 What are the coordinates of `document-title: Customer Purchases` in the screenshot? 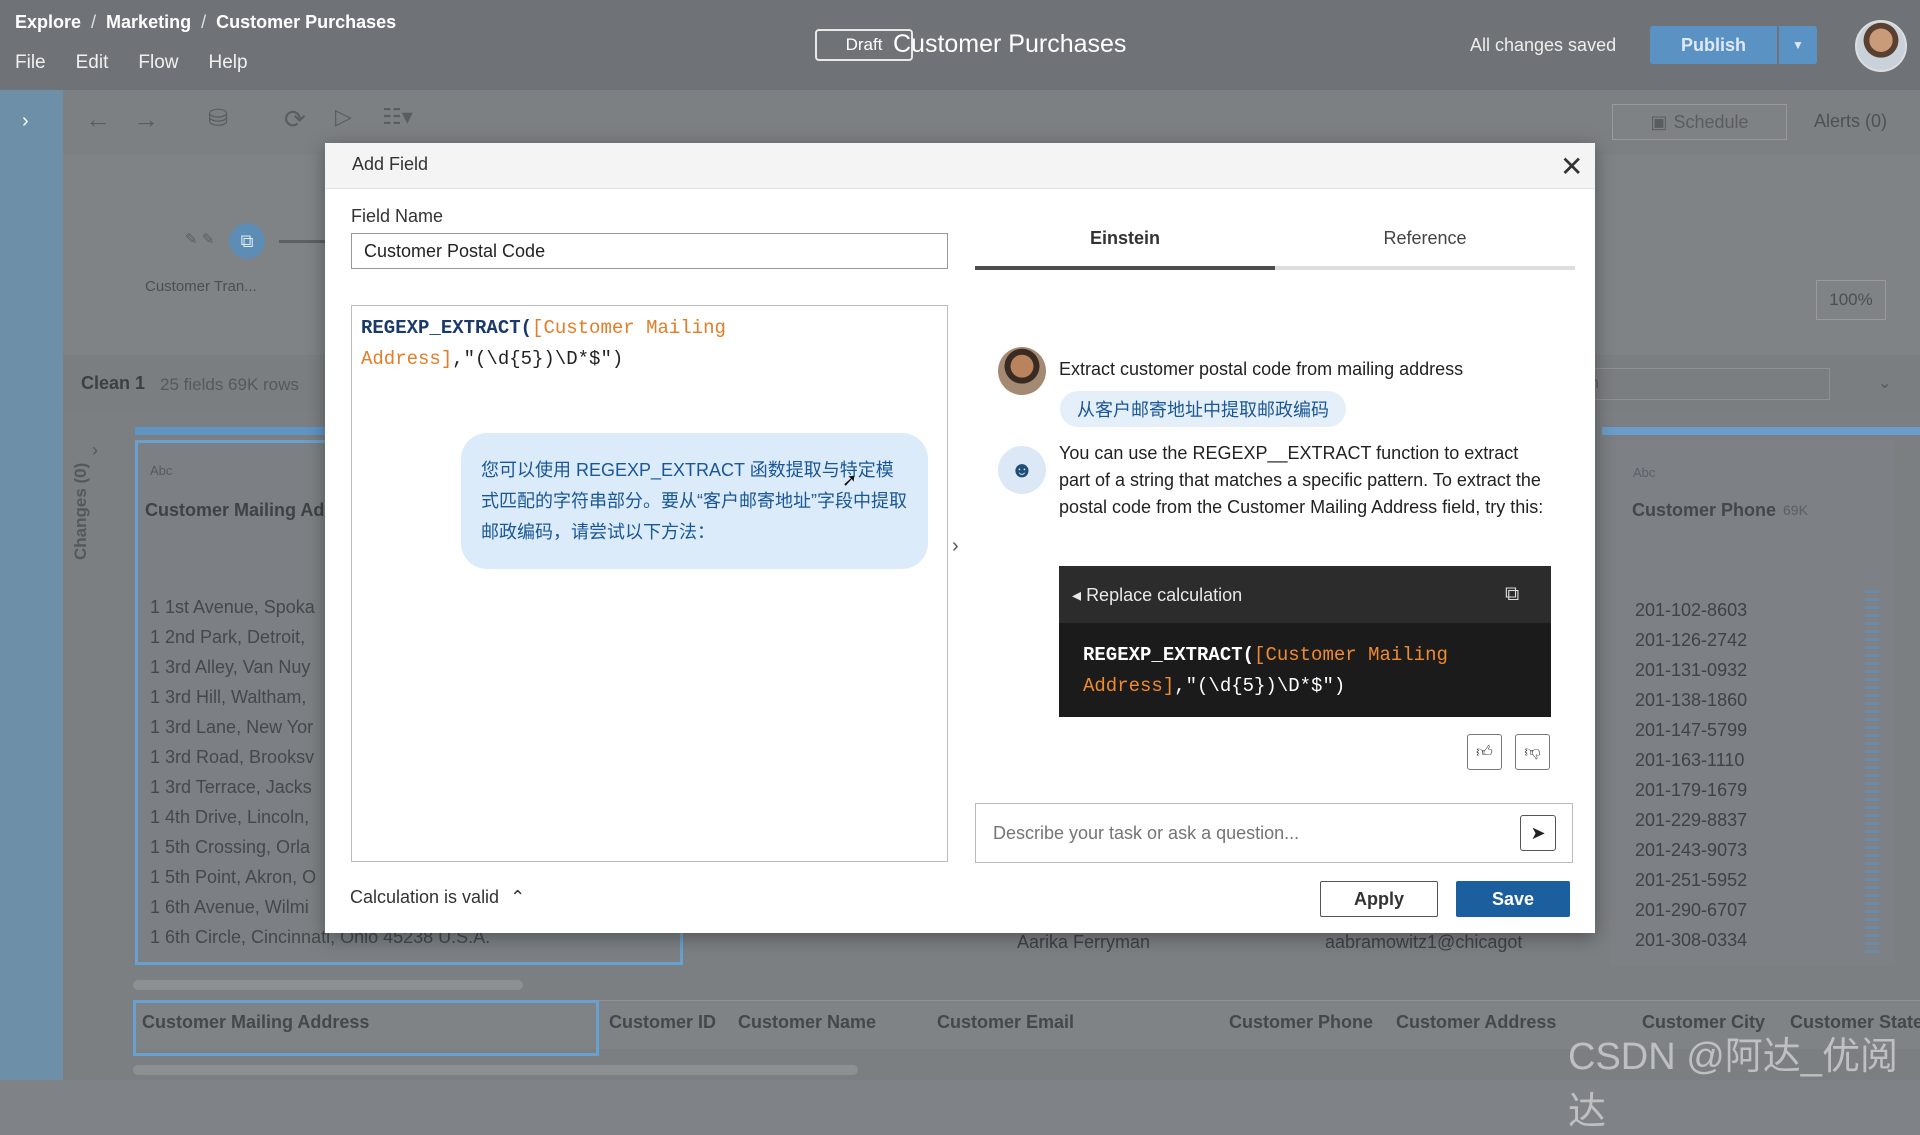 It's located at (1009, 44).